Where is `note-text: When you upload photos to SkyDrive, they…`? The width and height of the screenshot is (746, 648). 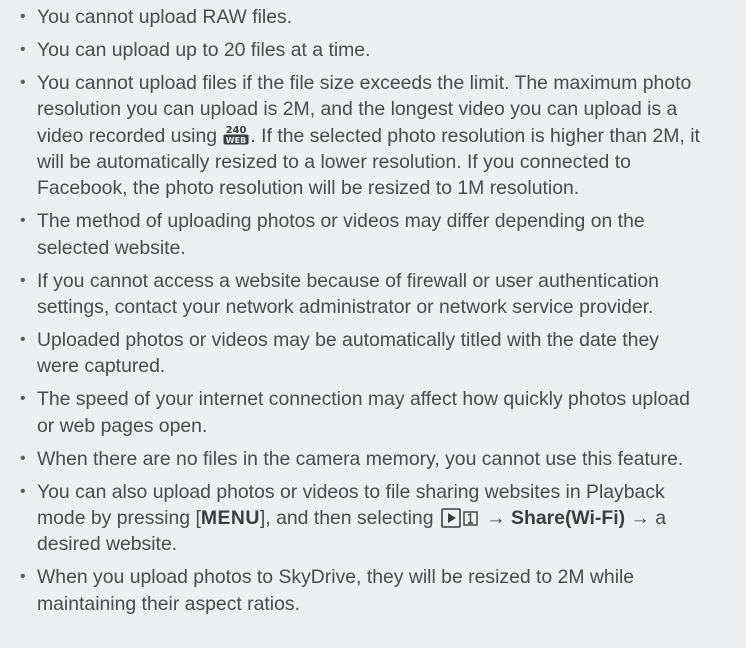 note-text: When you upload photos to SkyDrive, they… is located at coordinates (336, 590).